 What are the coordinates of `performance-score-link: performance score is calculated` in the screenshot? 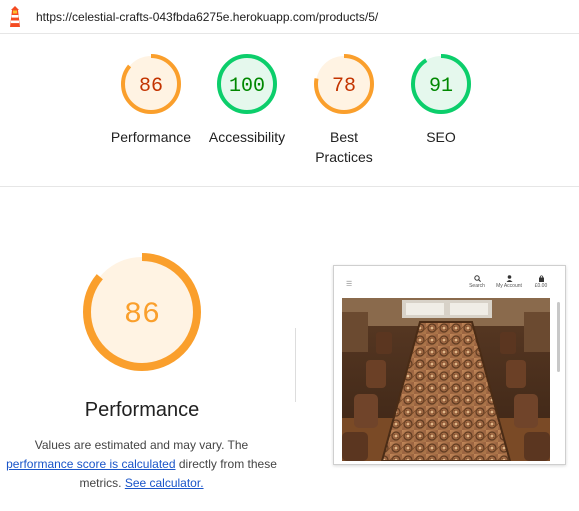 It's located at (90, 464).